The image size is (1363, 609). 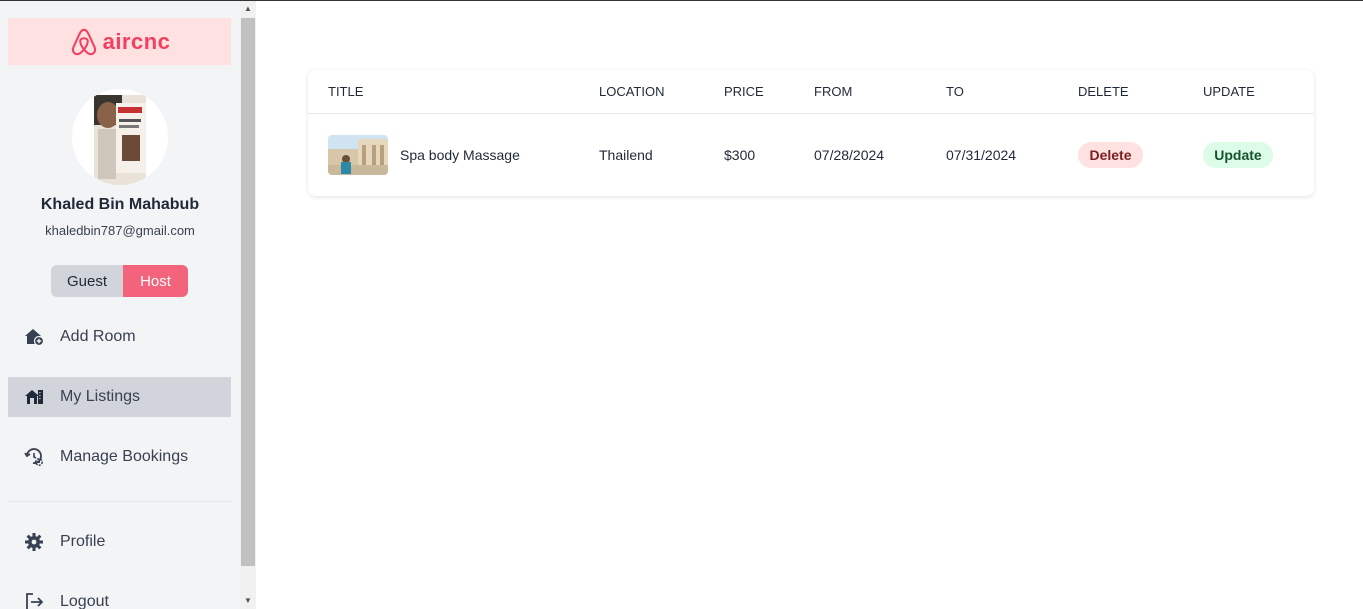 I want to click on nav-item-my-listings: My Listings, so click(x=119, y=397).